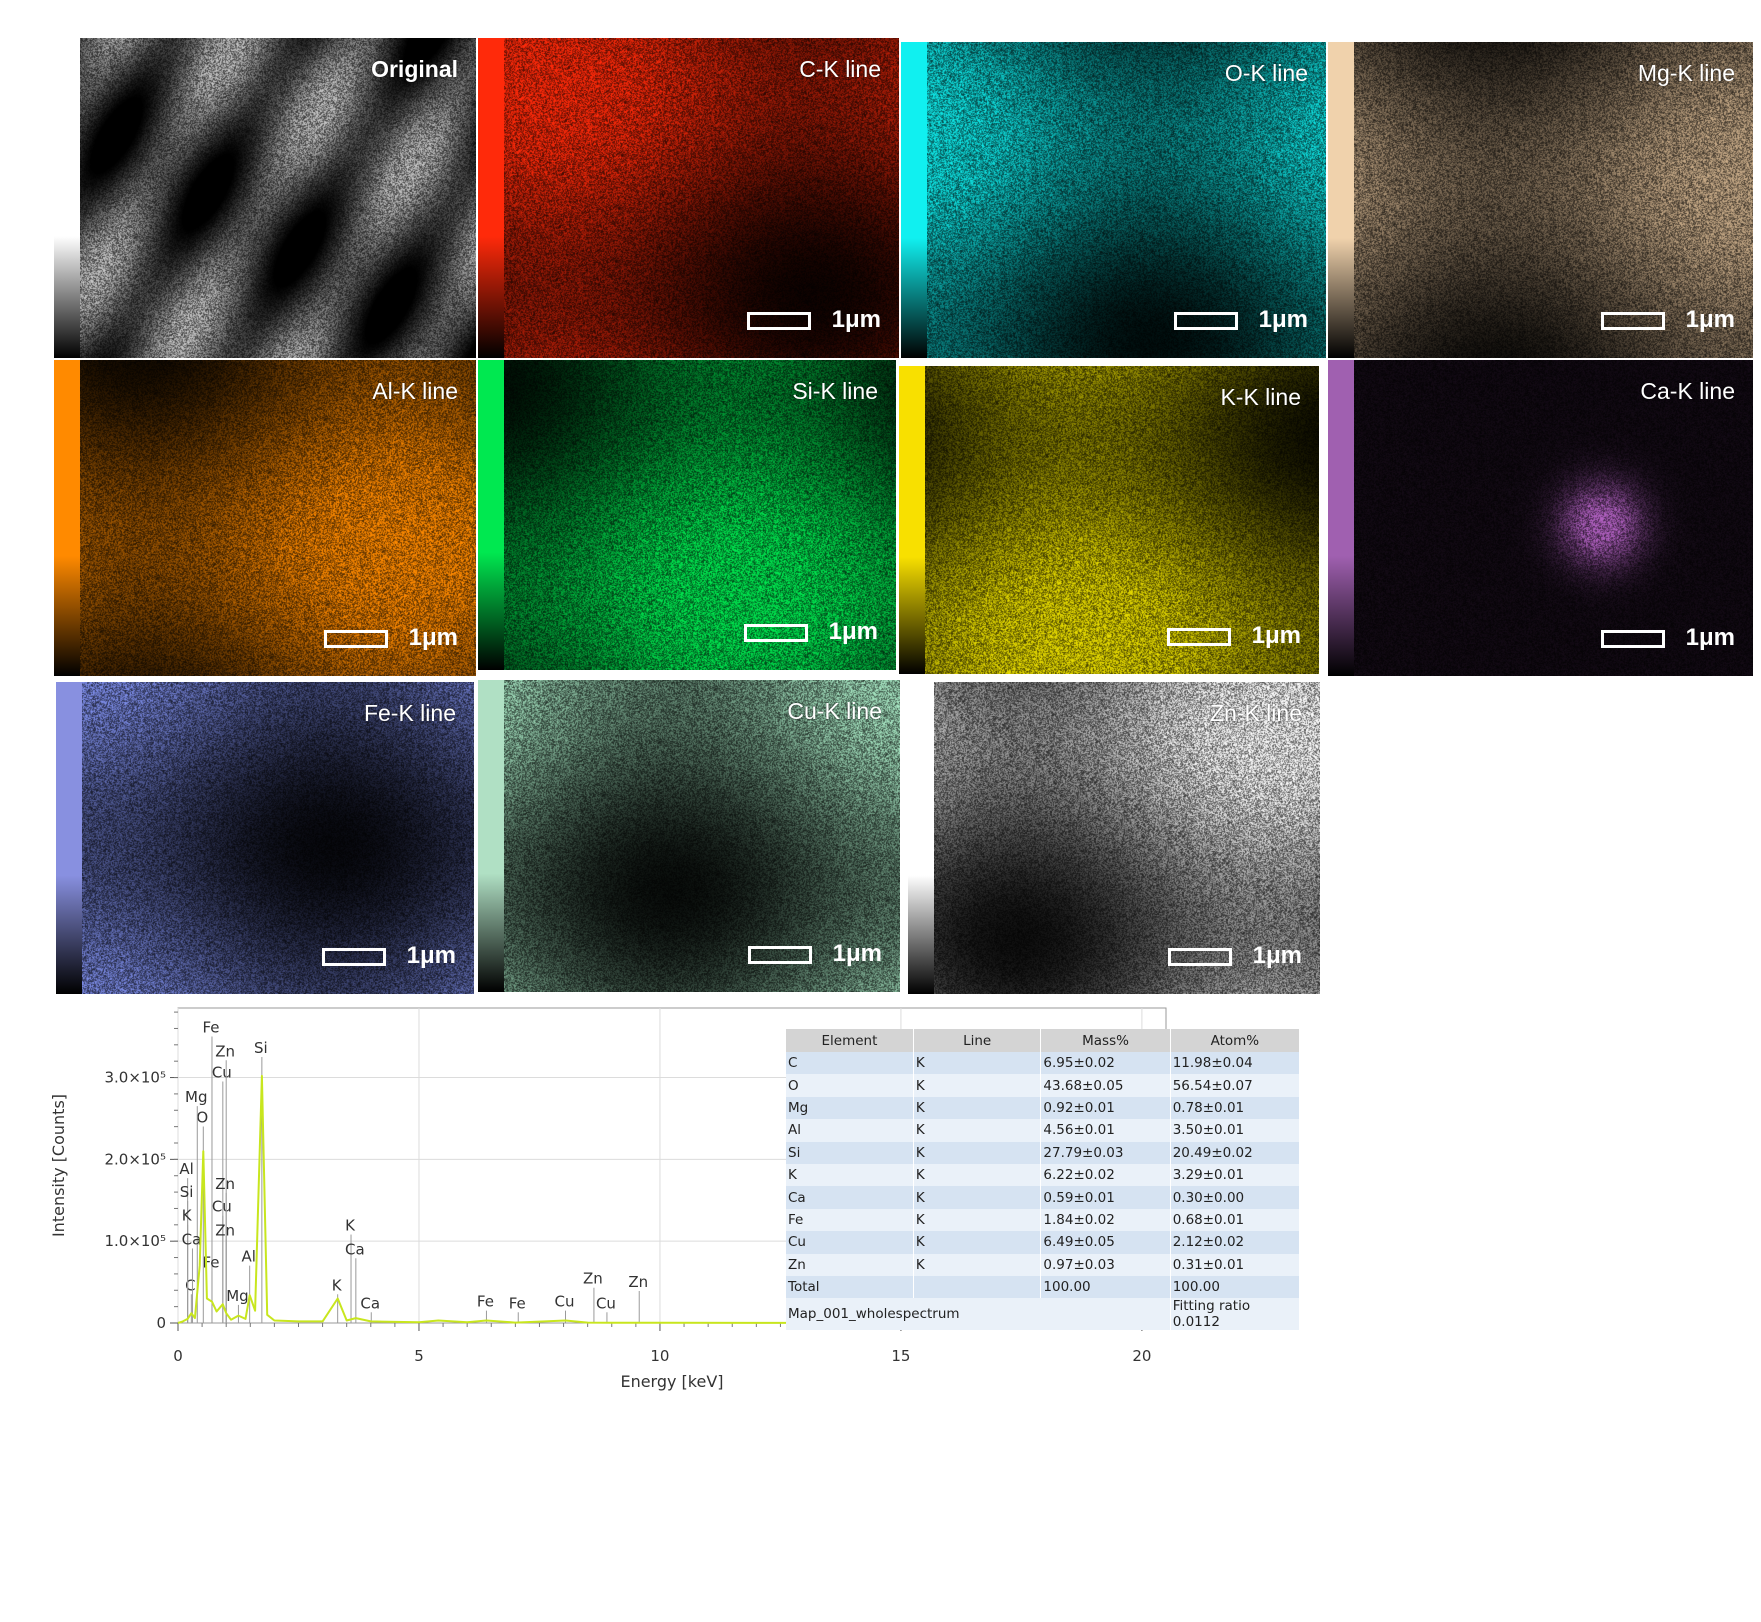  I want to click on table-cell: Total, so click(850, 1287).